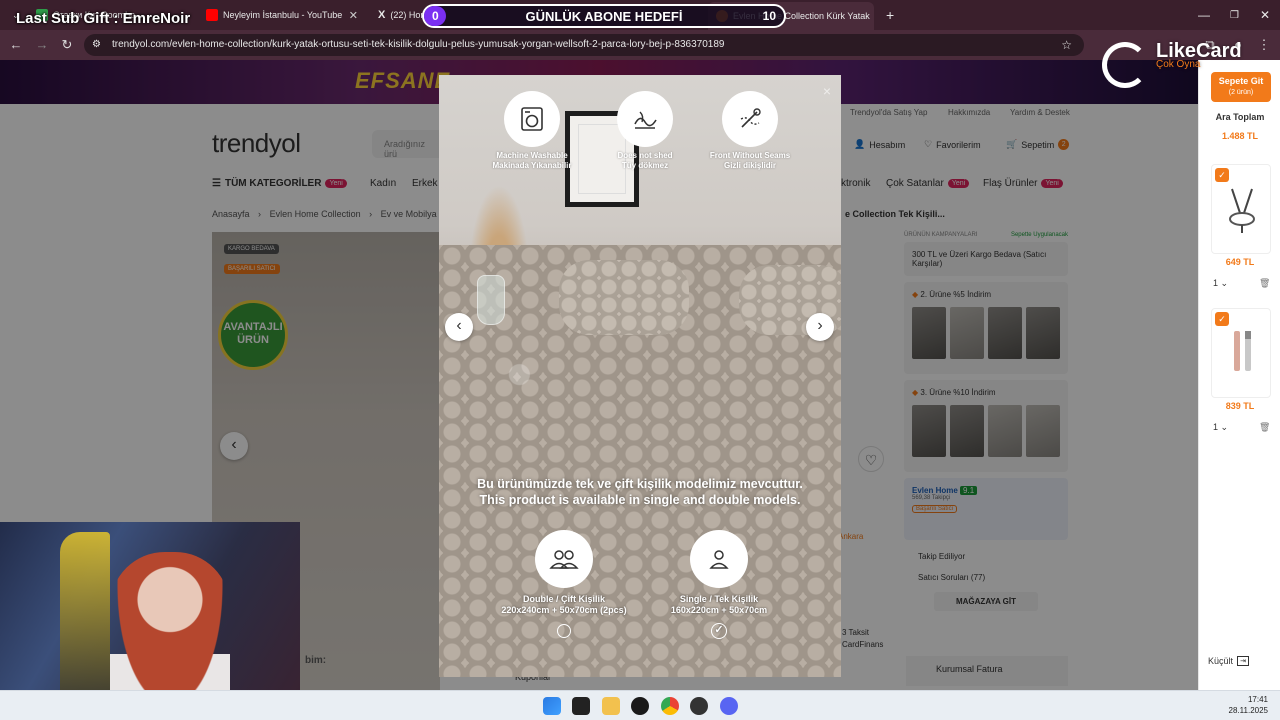  Describe the element at coordinates (16, 45) in the screenshot. I see `back-icon: ←` at that location.